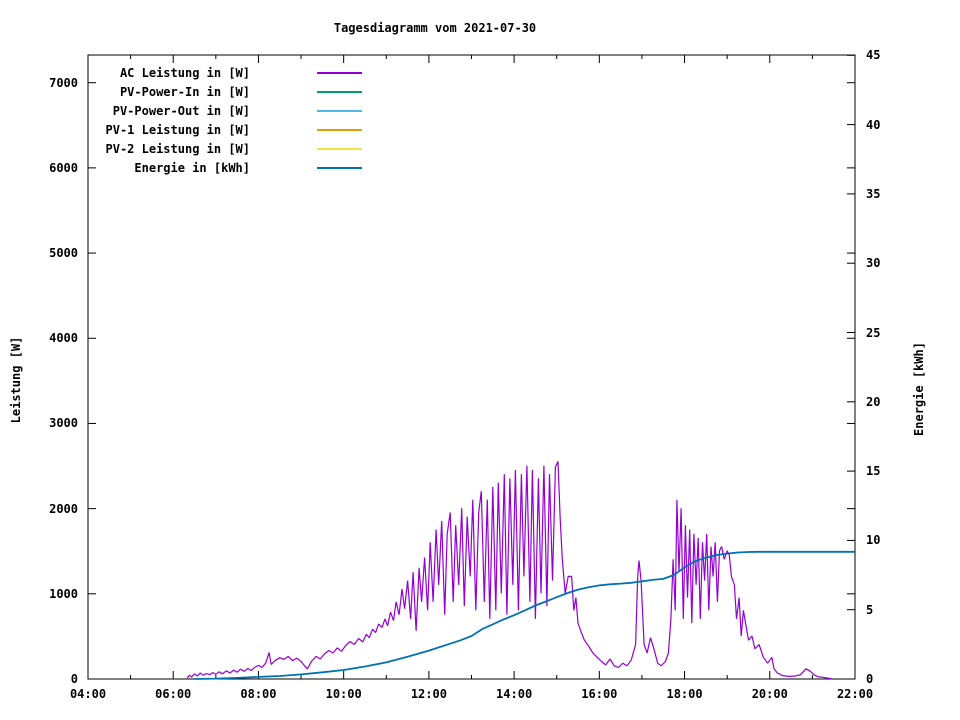  Describe the element at coordinates (173, 694) in the screenshot. I see `x-tick-label: 06:00` at that location.